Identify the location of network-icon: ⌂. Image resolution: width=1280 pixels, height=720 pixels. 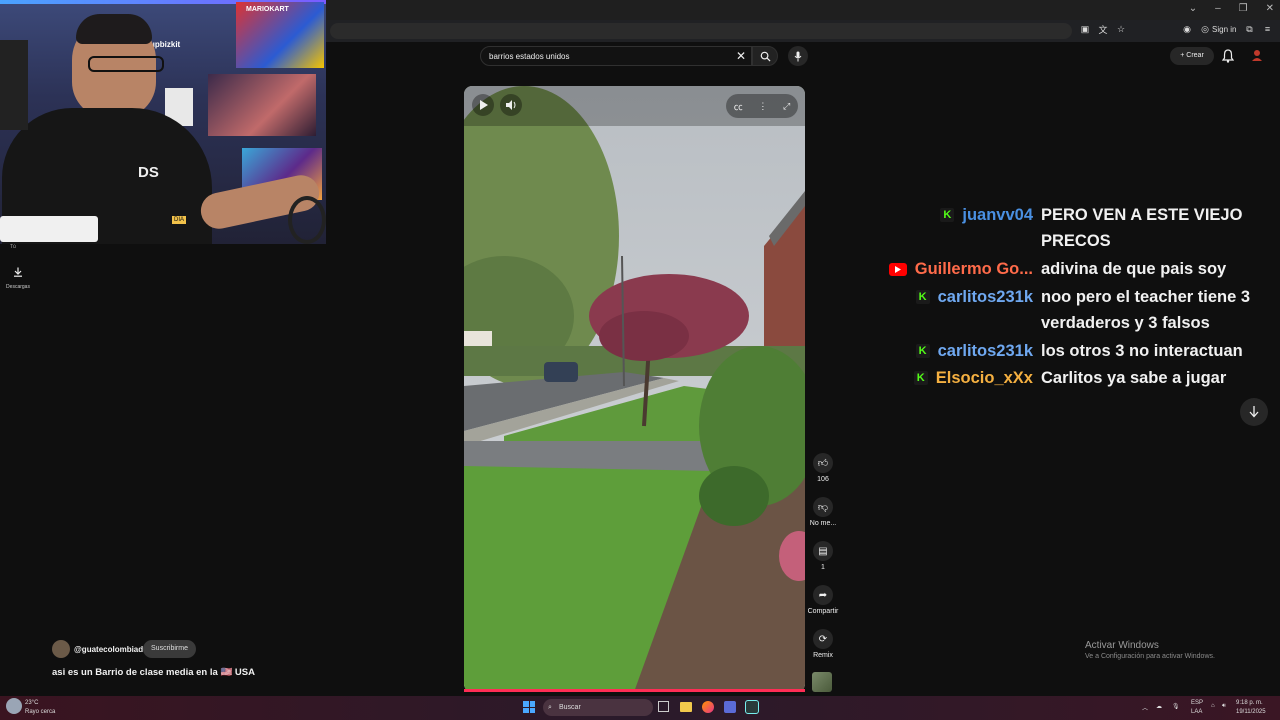
(1213, 706).